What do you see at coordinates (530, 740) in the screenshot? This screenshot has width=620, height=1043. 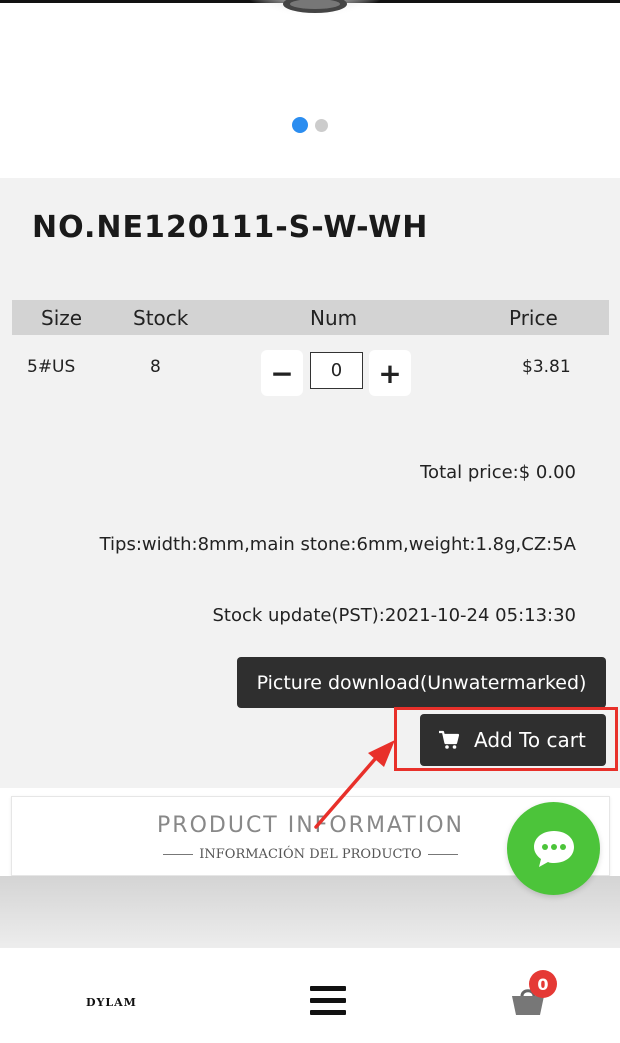 I see `add-to-cart-label: Add To cart` at bounding box center [530, 740].